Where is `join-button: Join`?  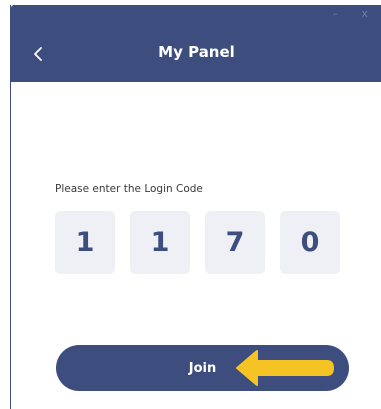
join-button: Join is located at coordinates (202, 368).